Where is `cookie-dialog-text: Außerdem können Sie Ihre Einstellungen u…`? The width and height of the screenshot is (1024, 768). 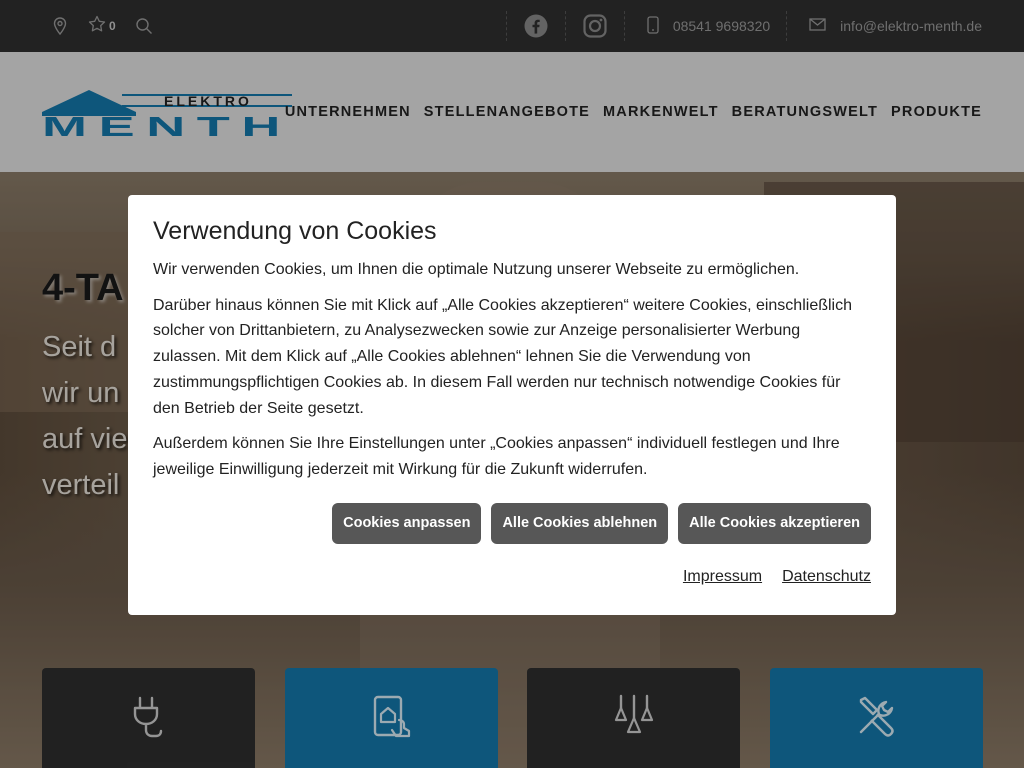 cookie-dialog-text: Außerdem können Sie Ihre Einstellungen u… is located at coordinates (496, 456).